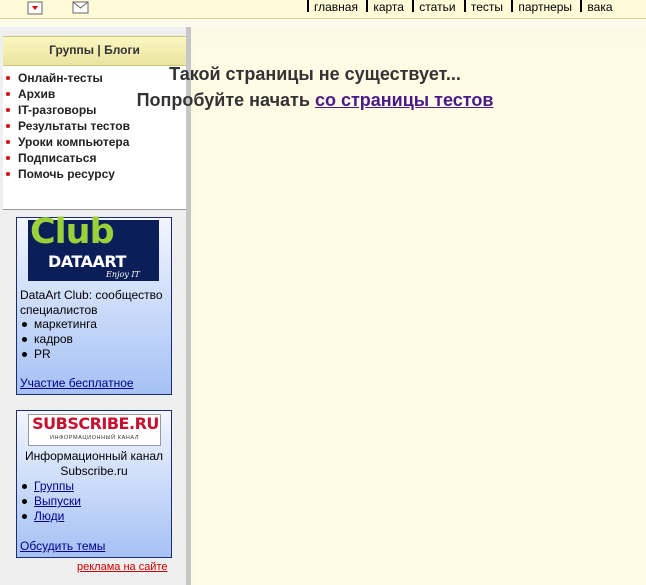 Image resolution: width=646 pixels, height=585 pixels. What do you see at coordinates (323, 23) in the screenshot?
I see `top-strip` at bounding box center [323, 23].